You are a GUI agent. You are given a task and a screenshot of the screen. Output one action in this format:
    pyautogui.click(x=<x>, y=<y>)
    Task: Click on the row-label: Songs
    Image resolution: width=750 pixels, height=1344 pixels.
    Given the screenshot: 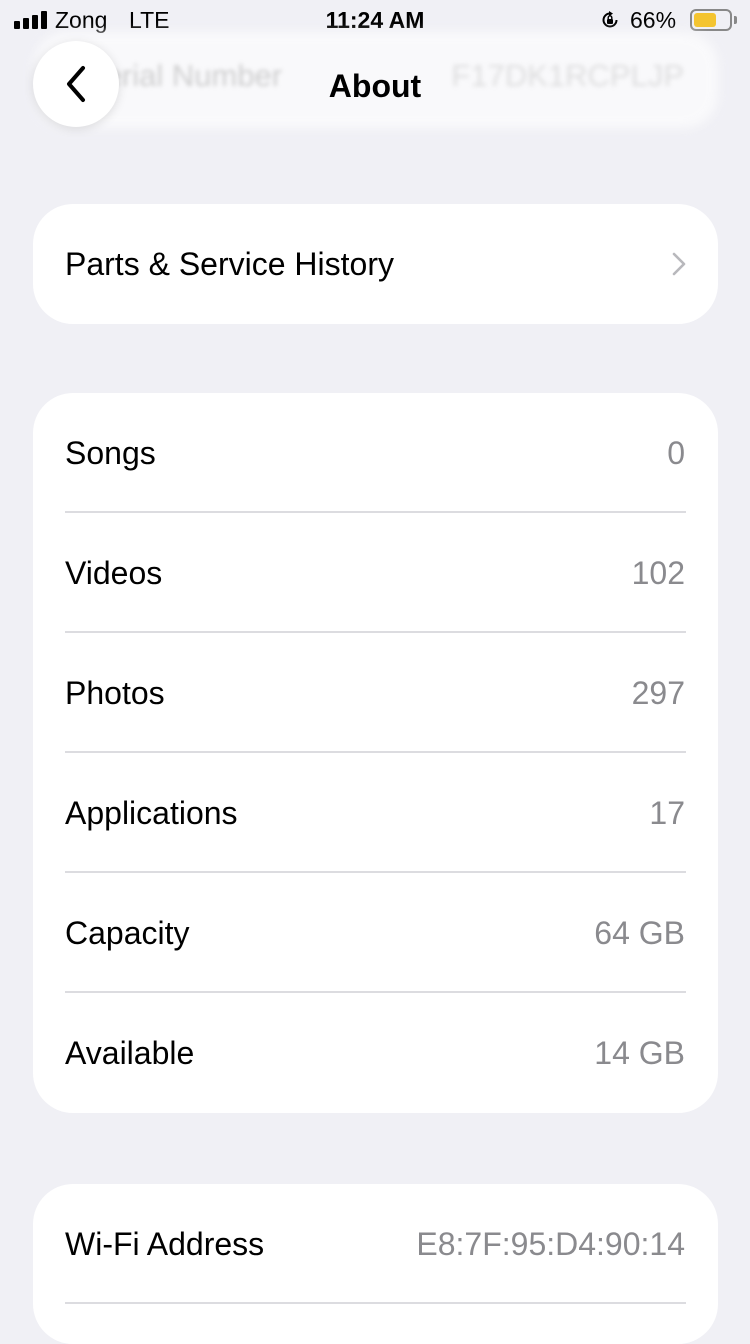 What is the action you would take?
    pyautogui.click(x=110, y=453)
    